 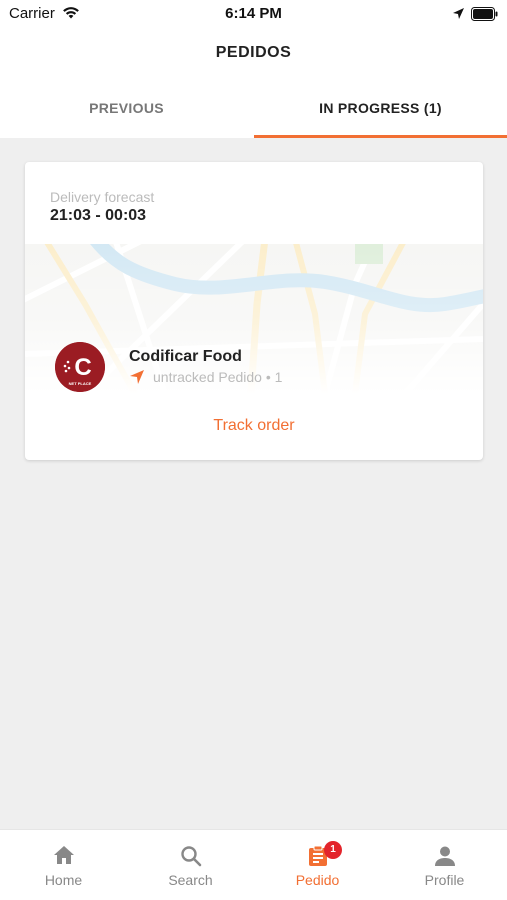 I want to click on store-logo: C NET PLACE, so click(x=80, y=367).